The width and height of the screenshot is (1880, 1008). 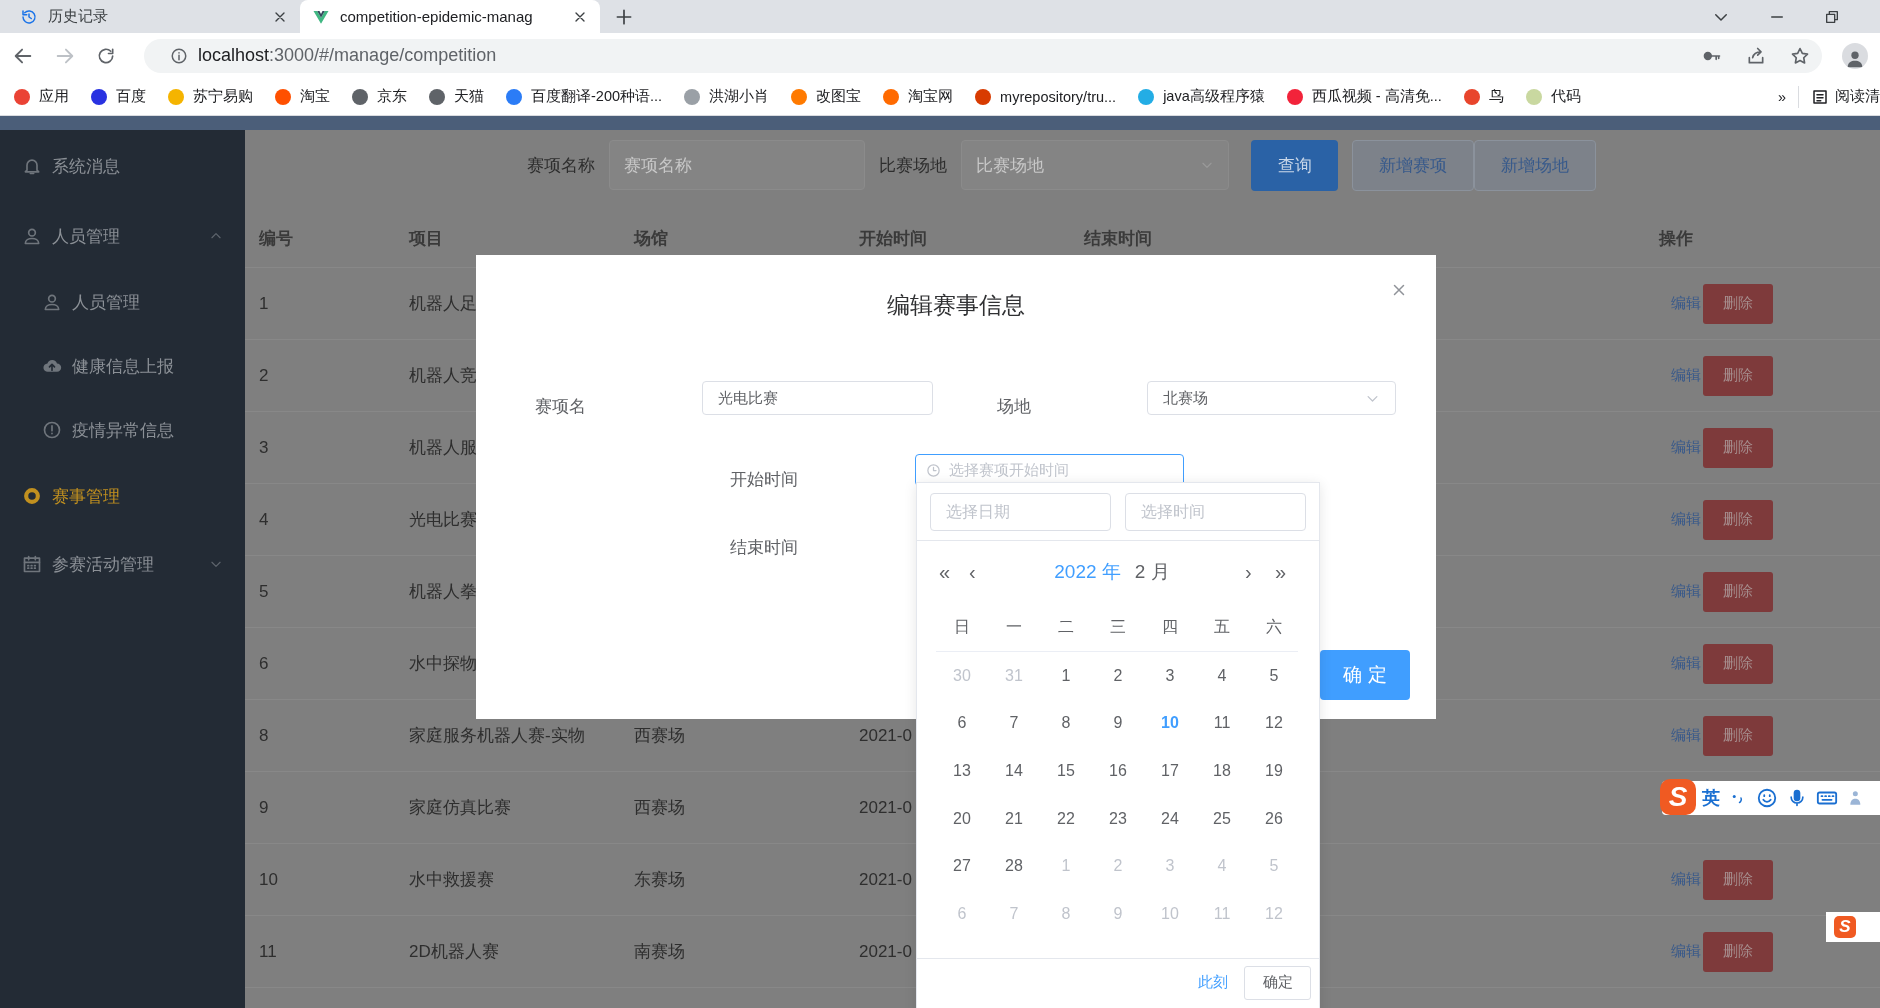 I want to click on bookmark: java高级程序猿, so click(x=1201, y=96).